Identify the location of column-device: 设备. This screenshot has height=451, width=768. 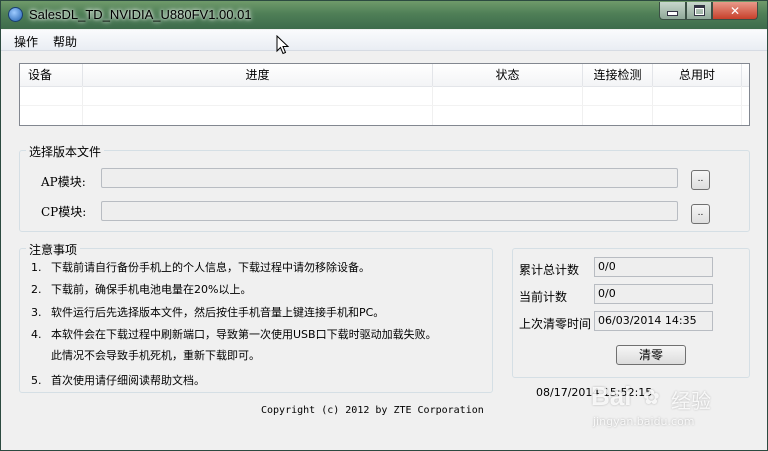
(51, 75).